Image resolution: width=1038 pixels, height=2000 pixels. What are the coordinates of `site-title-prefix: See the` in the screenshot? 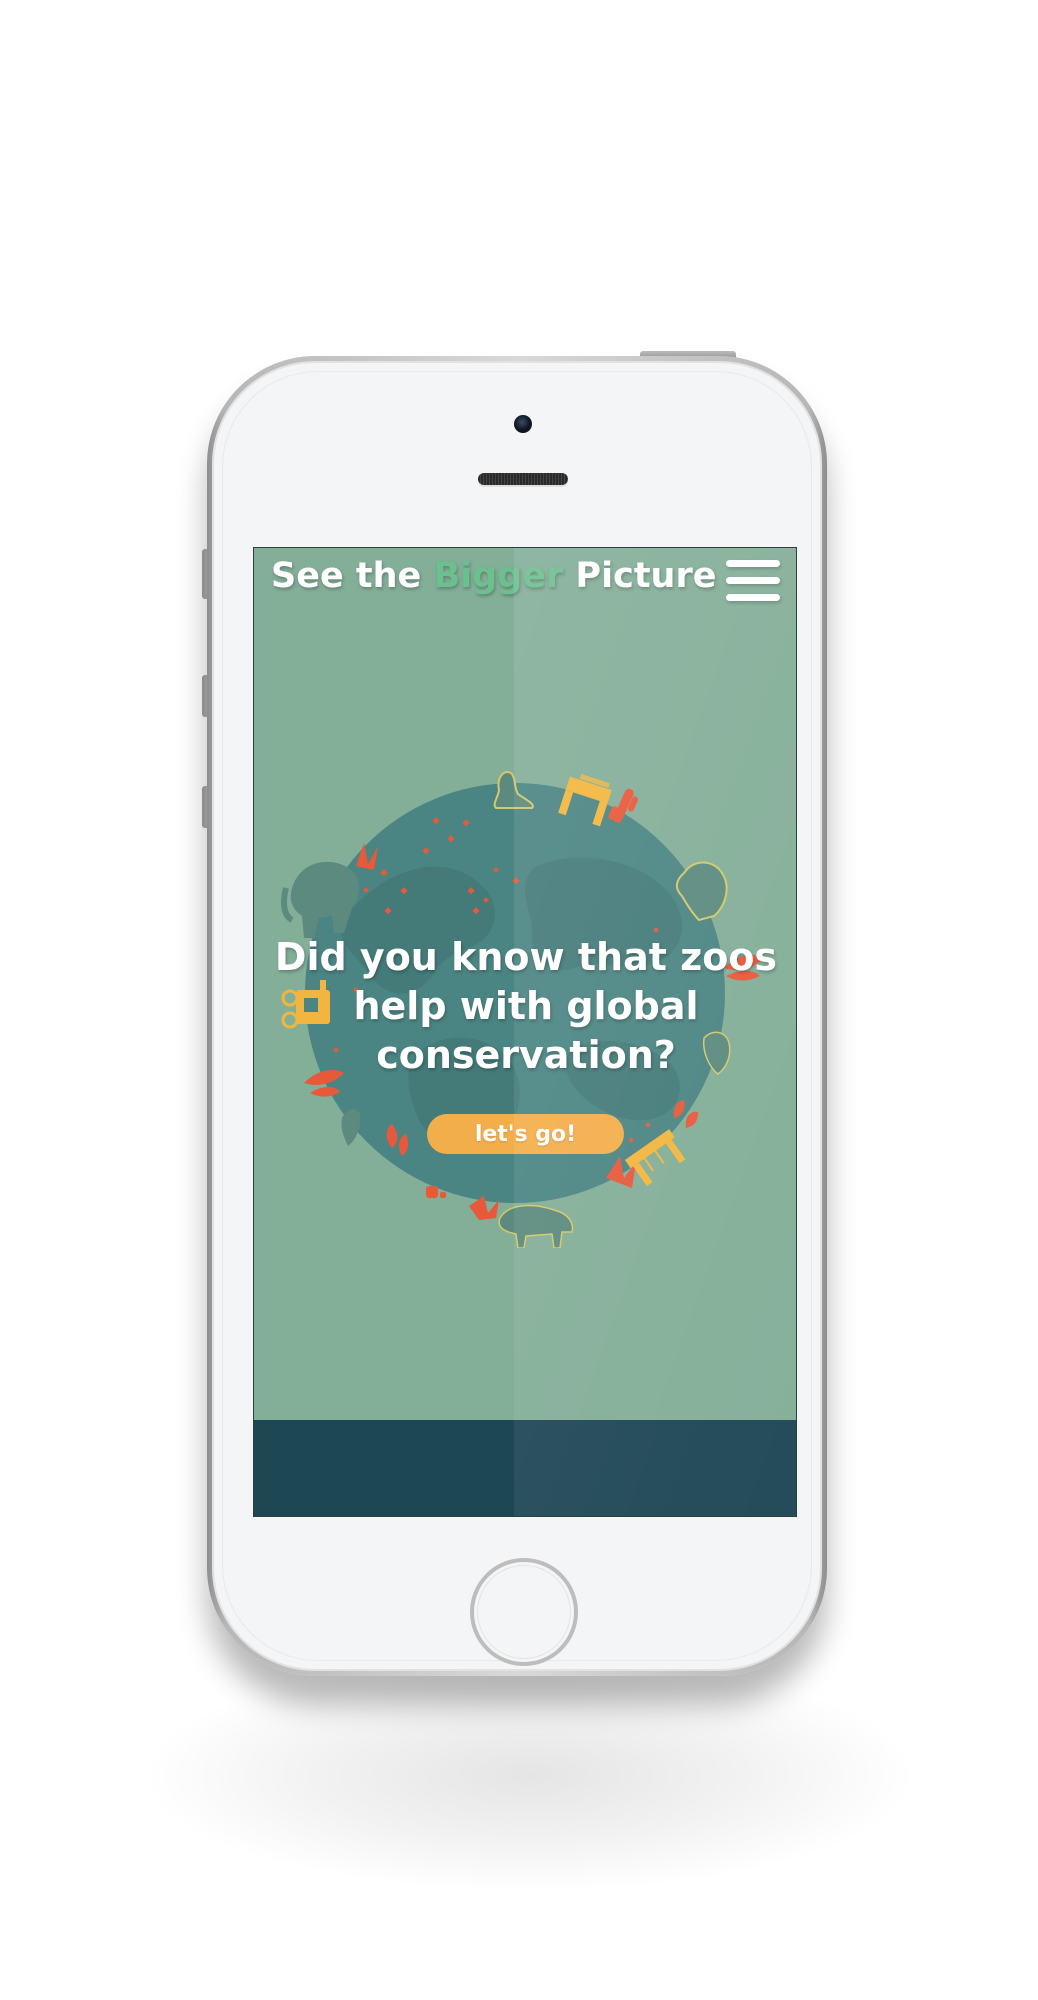 It's located at (346, 576).